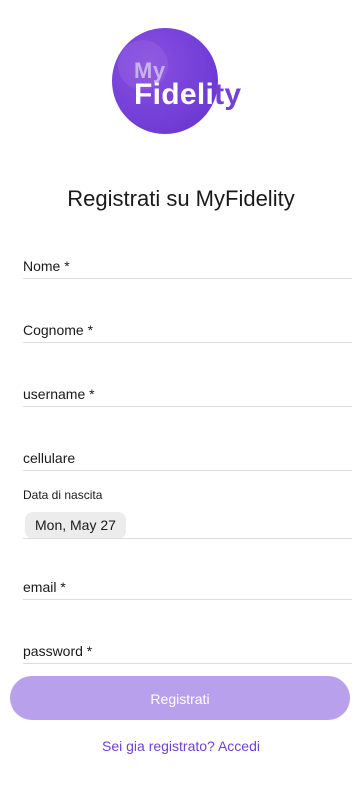 This screenshot has width=362, height=811. I want to click on email-input, so click(187, 587).